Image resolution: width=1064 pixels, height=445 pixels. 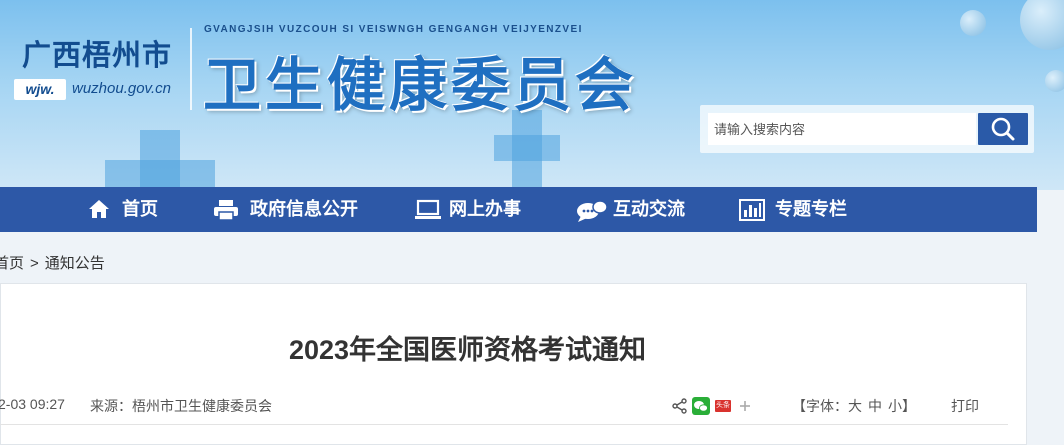 I want to click on city-name: 广西梧州市, so click(x=97, y=55).